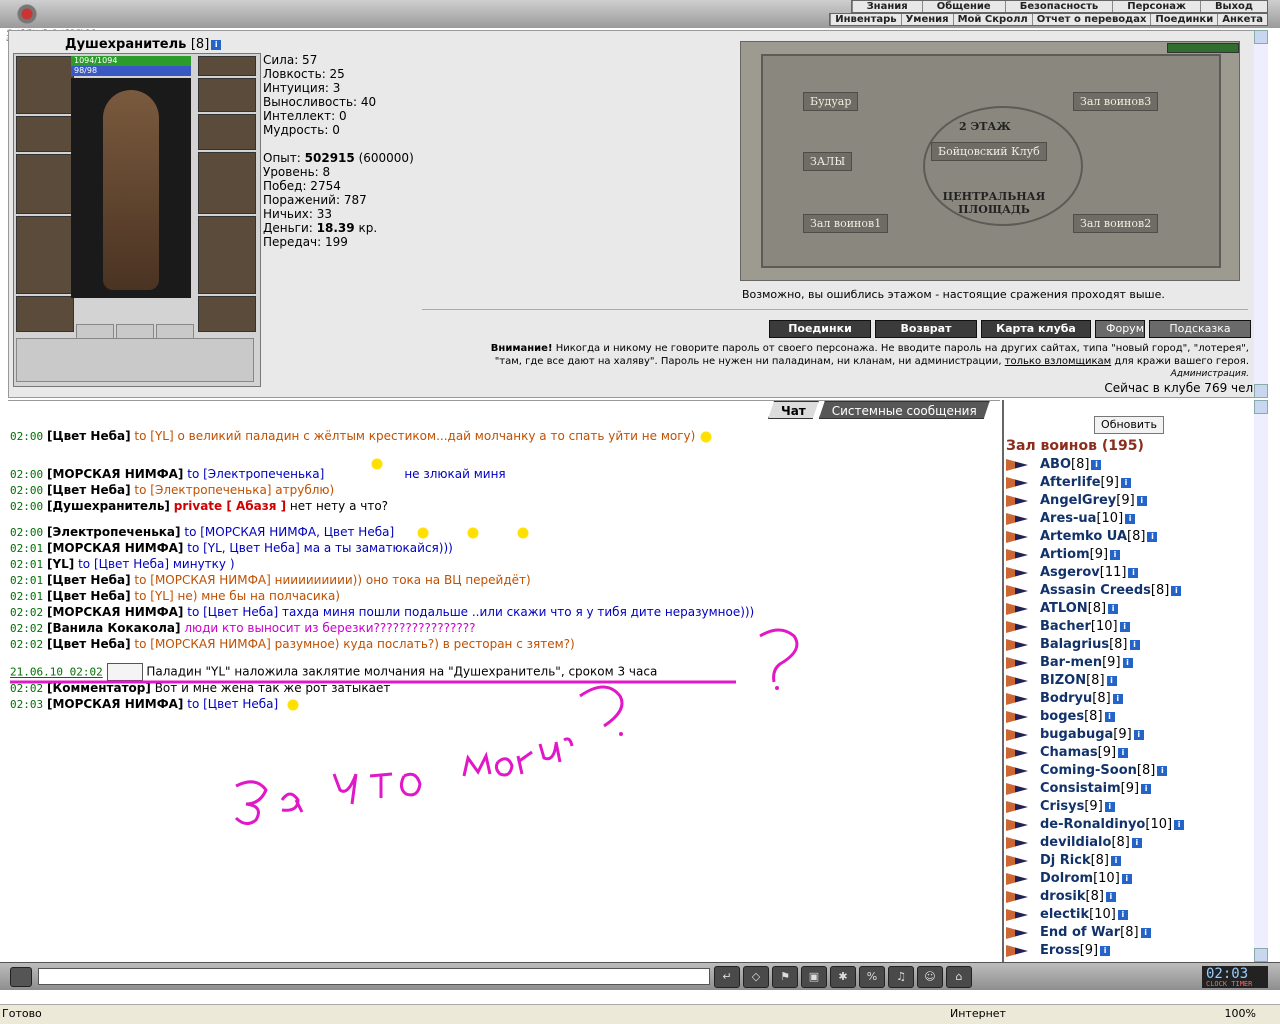  I want to click on user-nick: Assasin Creeds, so click(1095, 590).